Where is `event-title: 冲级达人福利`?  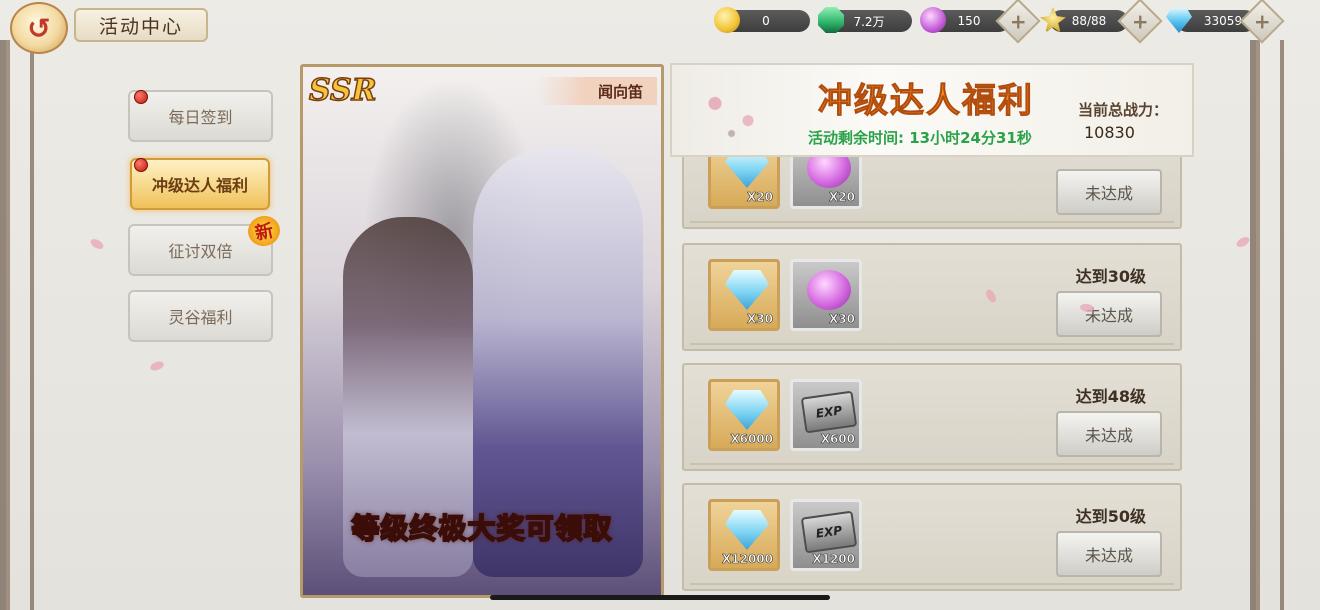 event-title: 冲级达人福利 is located at coordinates (926, 101).